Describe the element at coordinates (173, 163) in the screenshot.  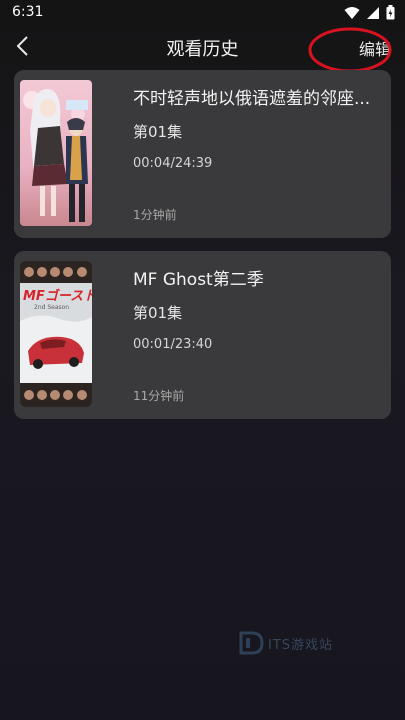
I see `playback-progress: 00:04/24:39` at that location.